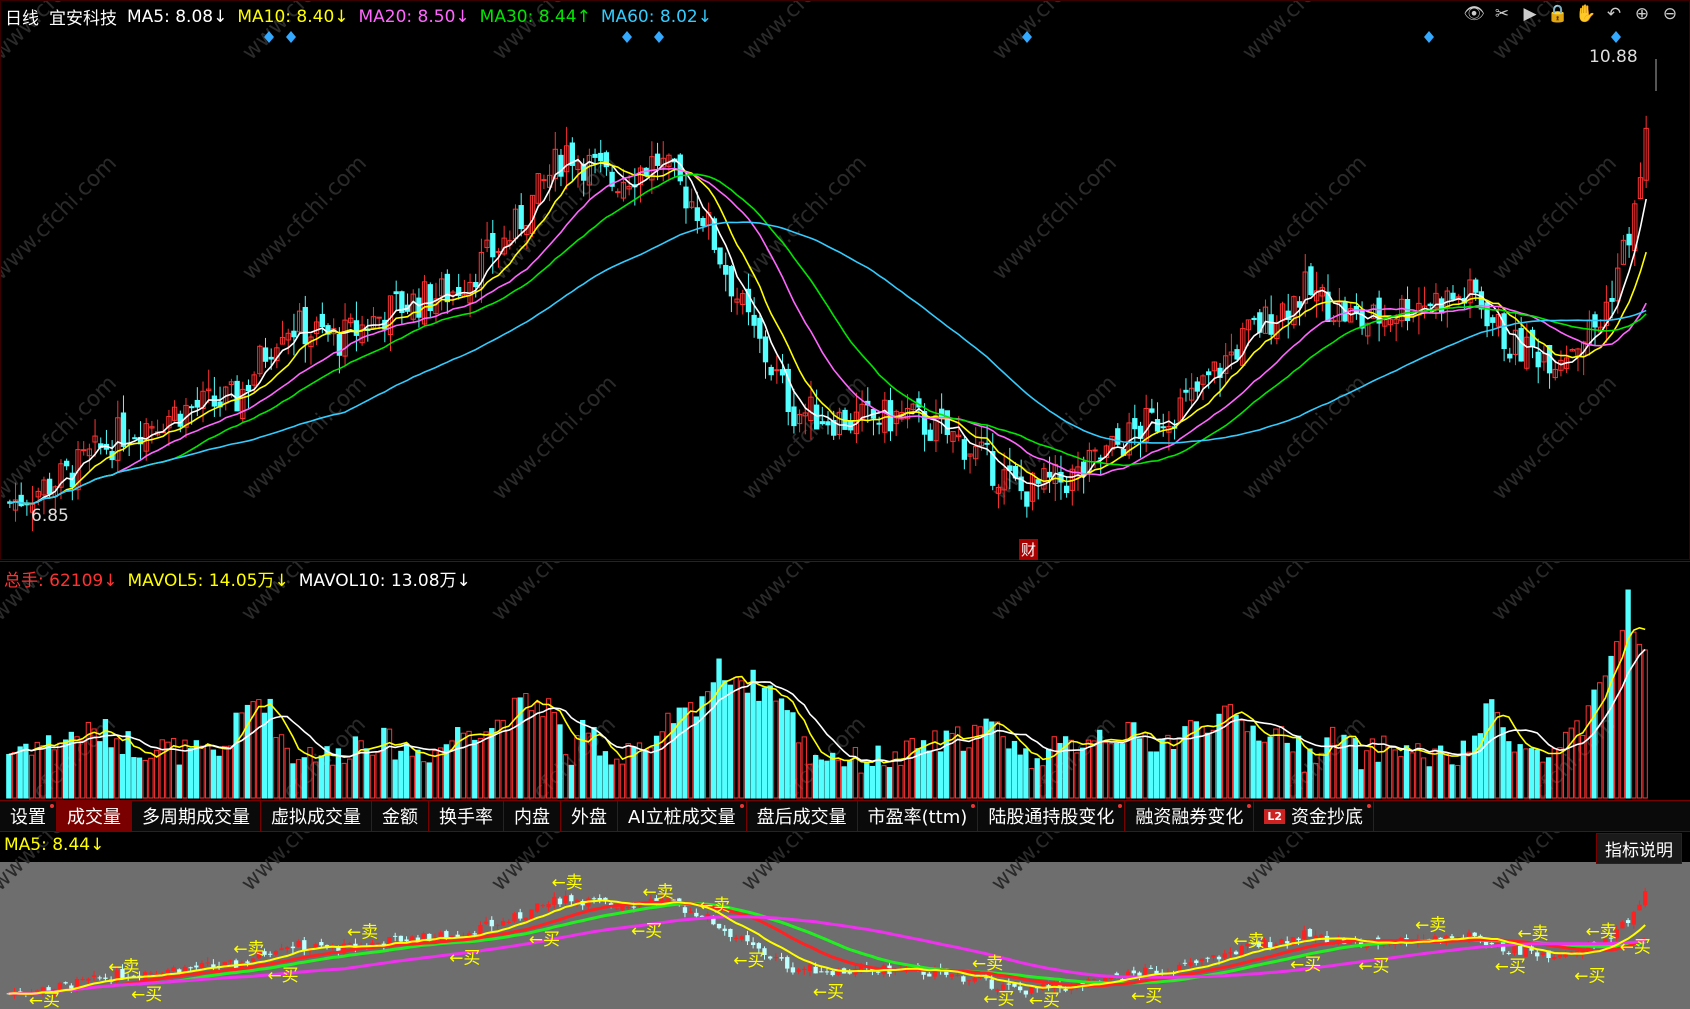 Image resolution: width=1690 pixels, height=1009 pixels. What do you see at coordinates (1639, 848) in the screenshot?
I see `indicator-explain-button: 指标说明` at bounding box center [1639, 848].